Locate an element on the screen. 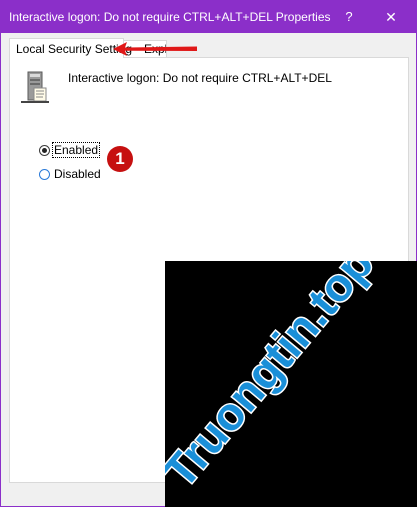  enabled-option: Enabled is located at coordinates (70, 150).